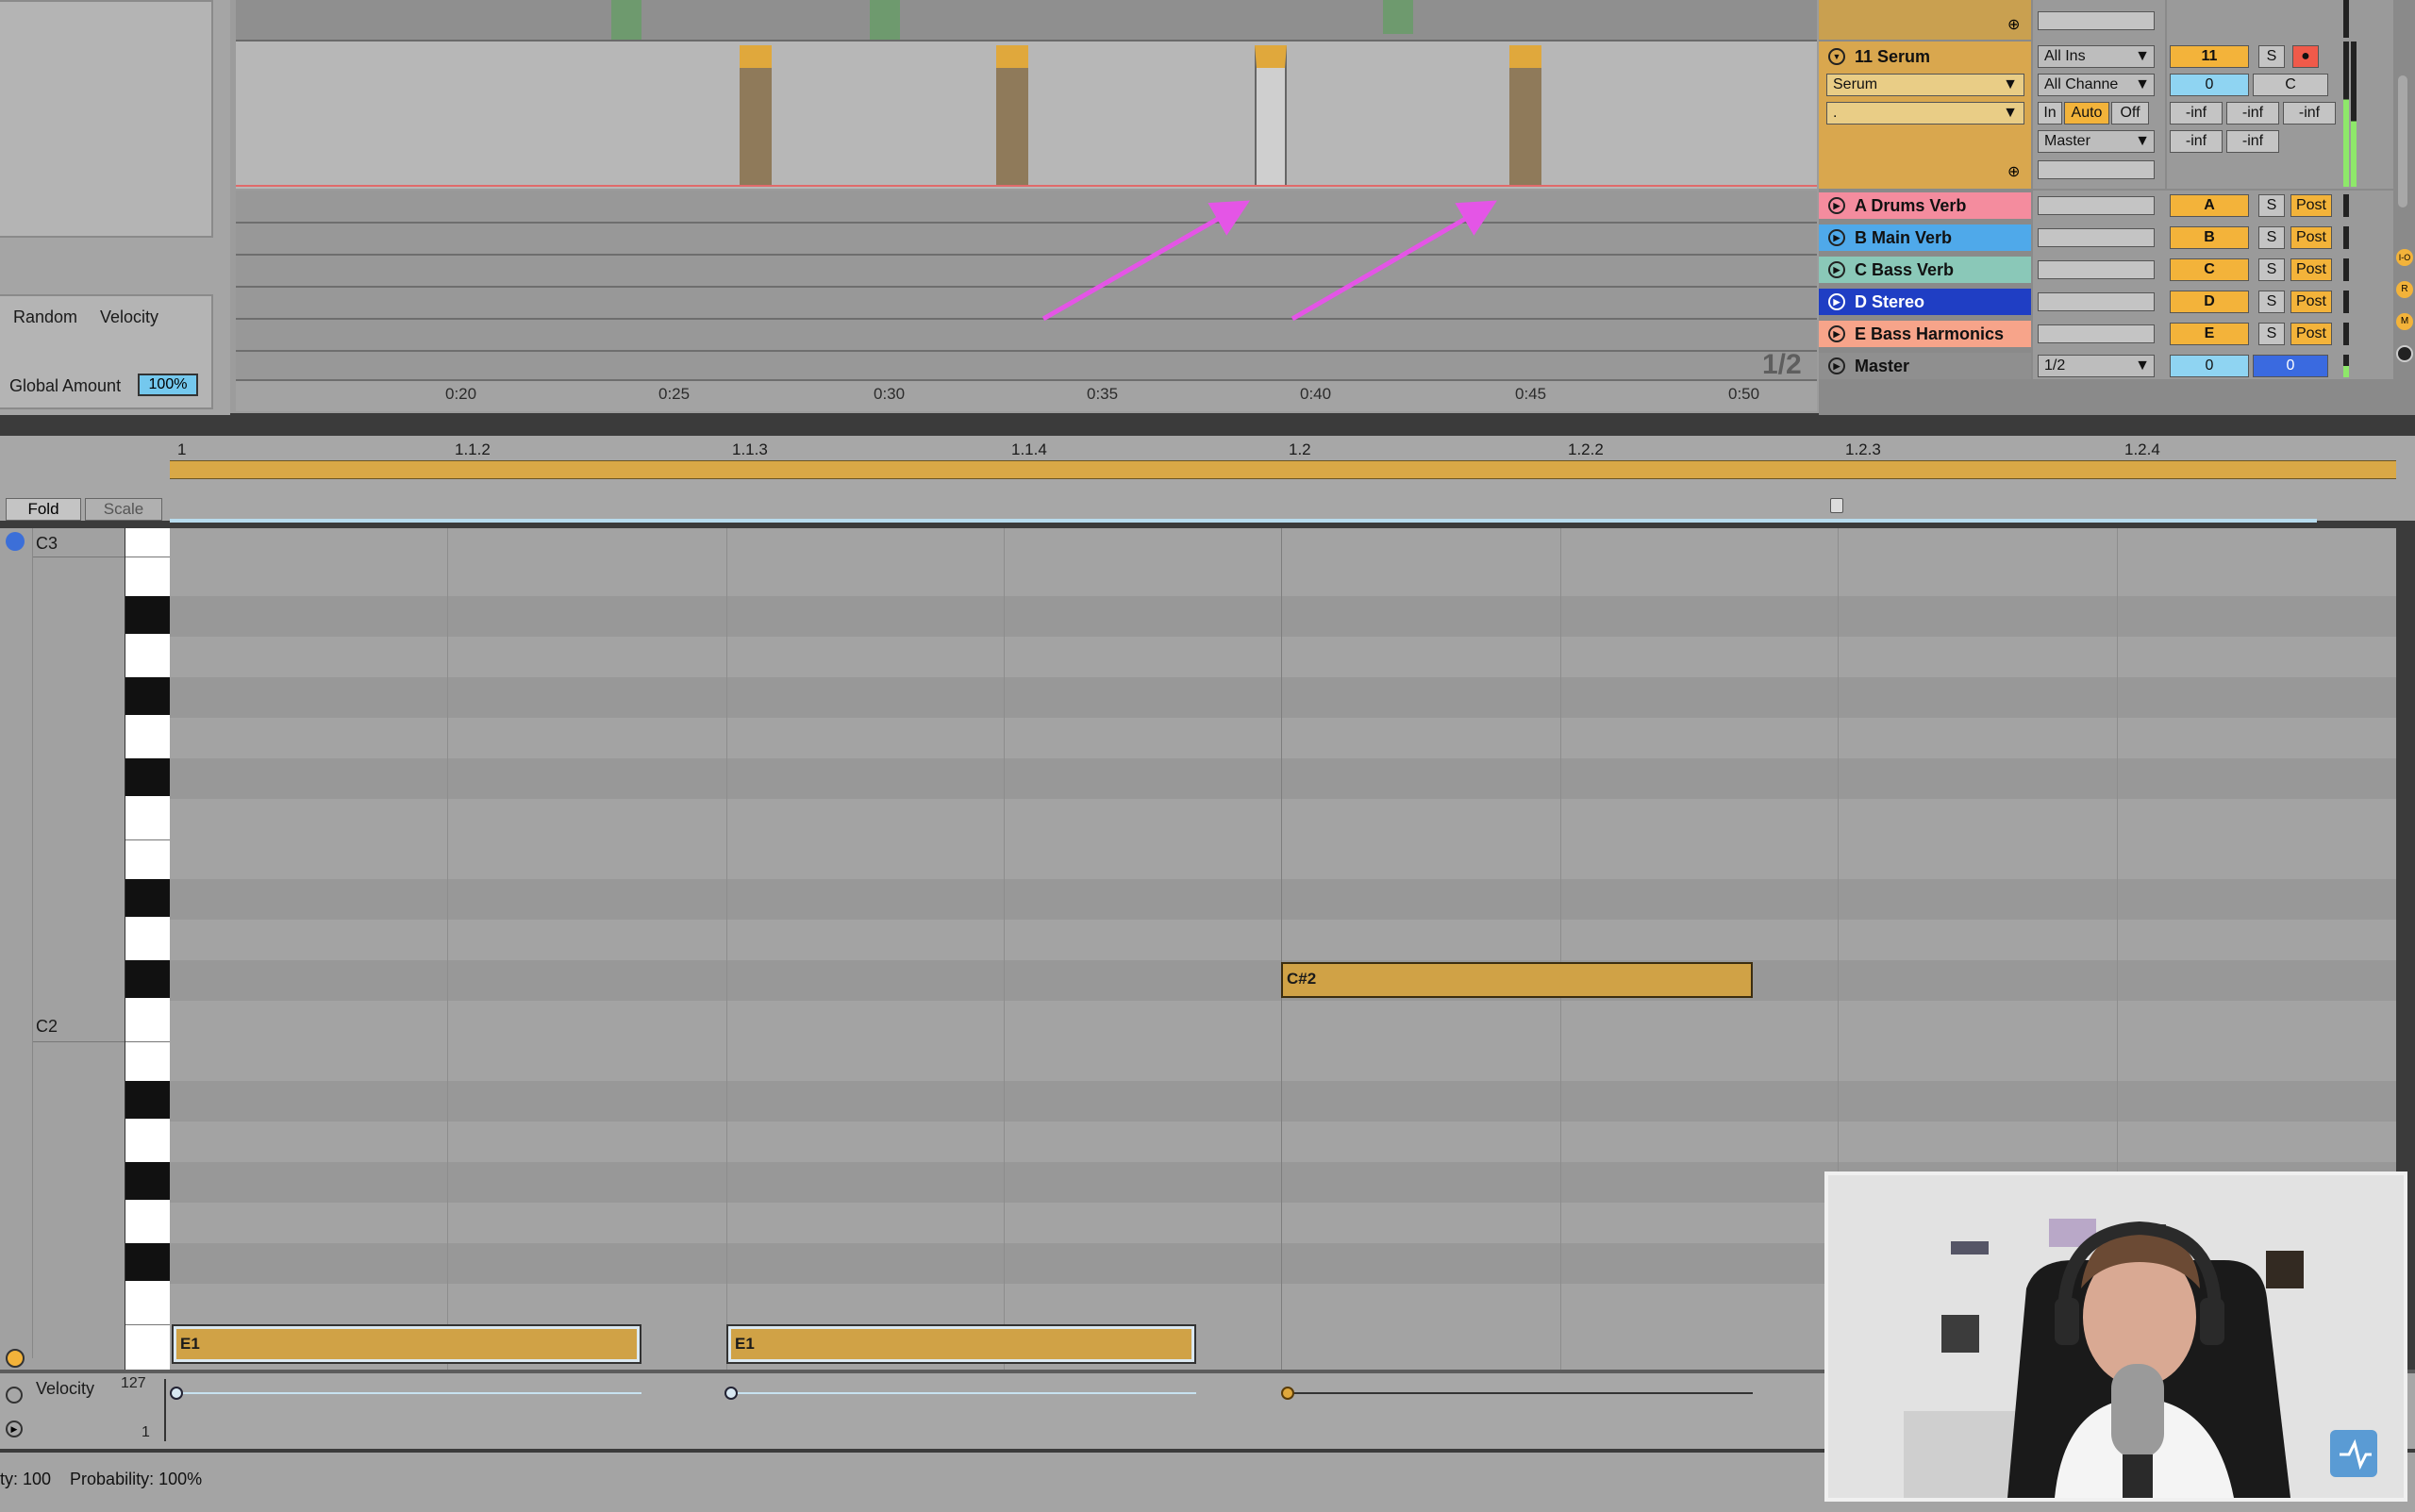 This screenshot has height=1512, width=2415. What do you see at coordinates (2404, 353) in the screenshot?
I see `crossfader-toggle-button` at bounding box center [2404, 353].